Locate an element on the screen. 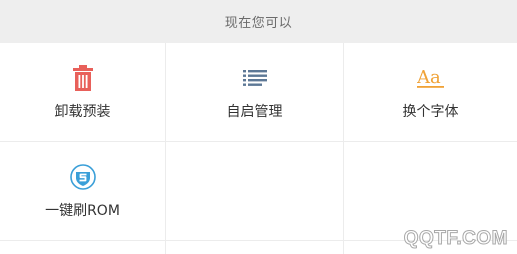 The height and width of the screenshot is (254, 517). trash-icon is located at coordinates (83, 78).